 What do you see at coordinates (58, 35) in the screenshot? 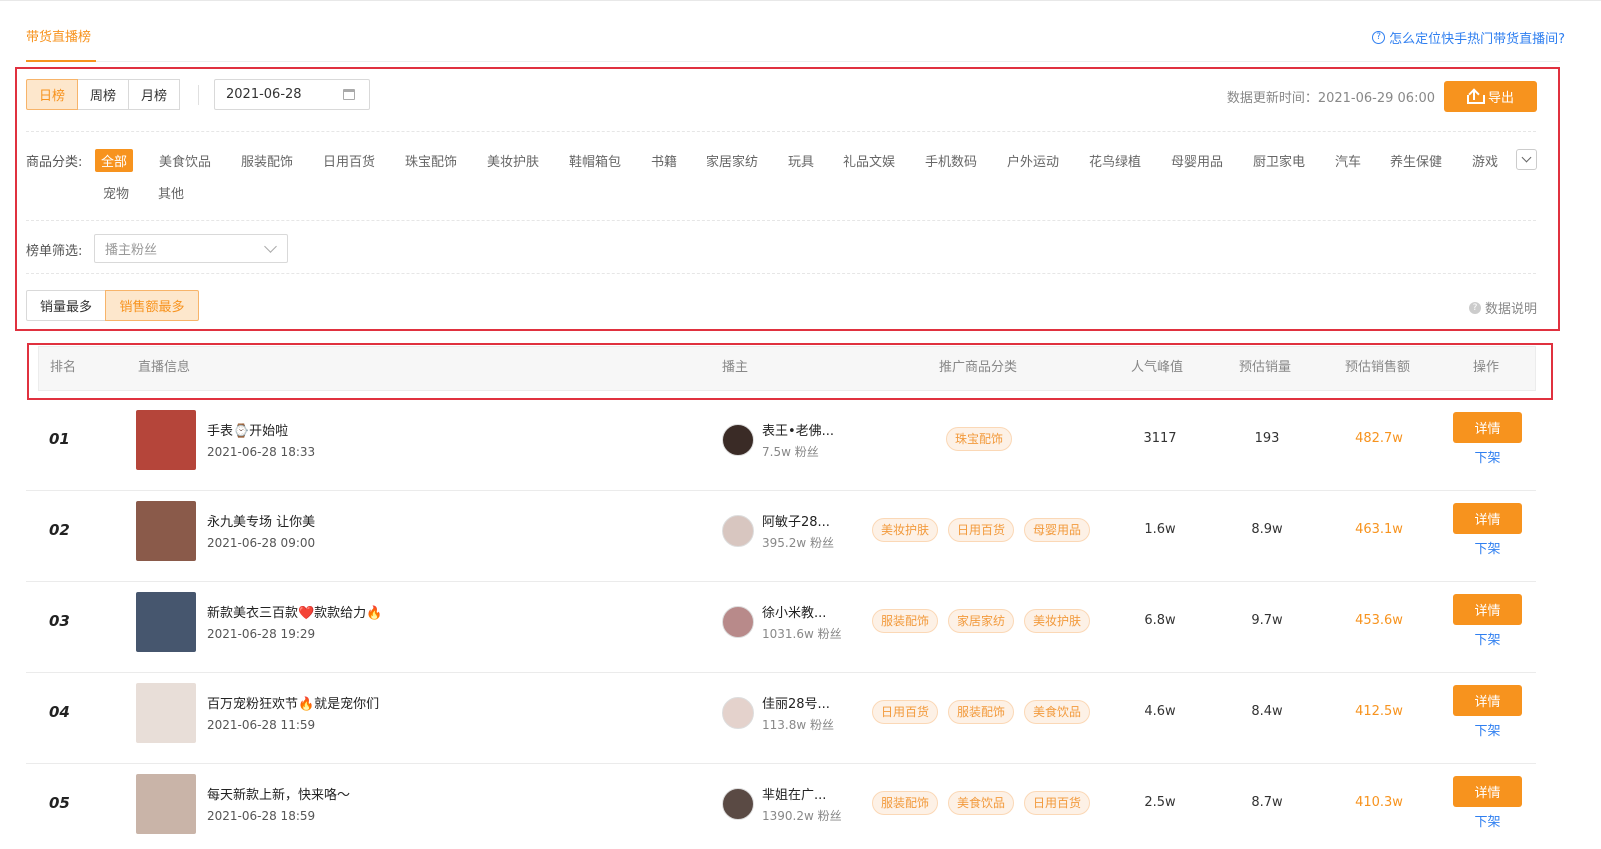
I see `tab-live-ranking: 带货直播榜` at bounding box center [58, 35].